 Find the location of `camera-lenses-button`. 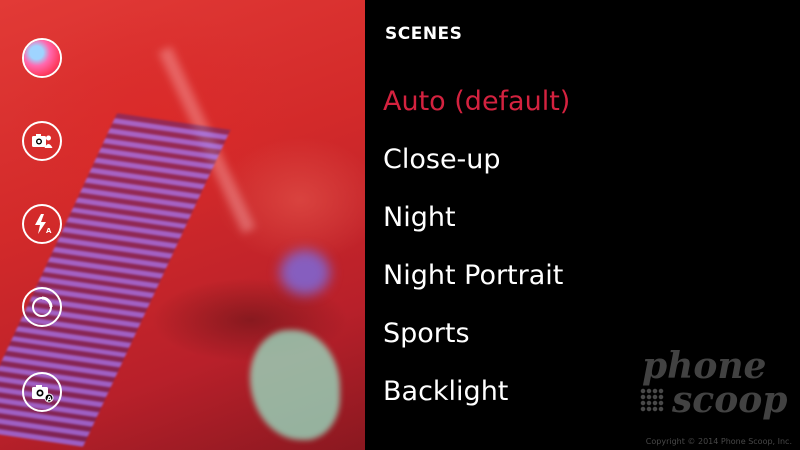

camera-lenses-button is located at coordinates (42, 141).